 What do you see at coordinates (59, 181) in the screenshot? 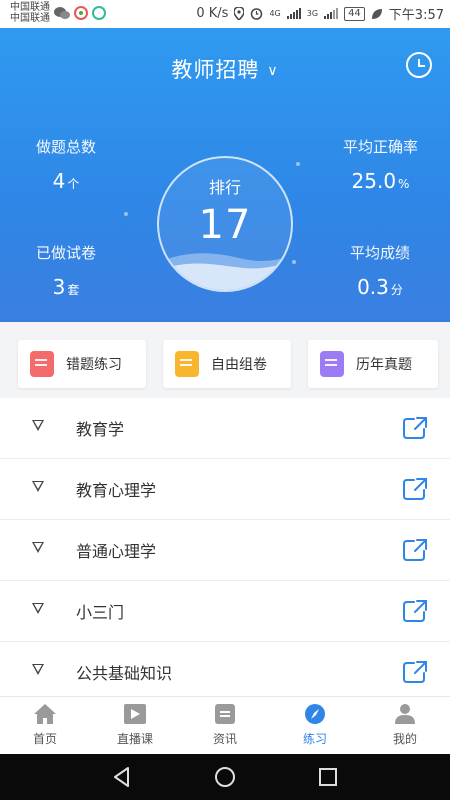
I see `stat-value: 4` at bounding box center [59, 181].